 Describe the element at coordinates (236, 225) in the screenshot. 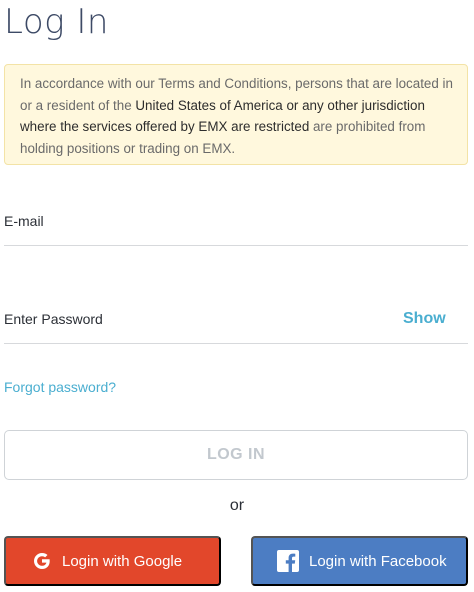

I see `email-field` at that location.